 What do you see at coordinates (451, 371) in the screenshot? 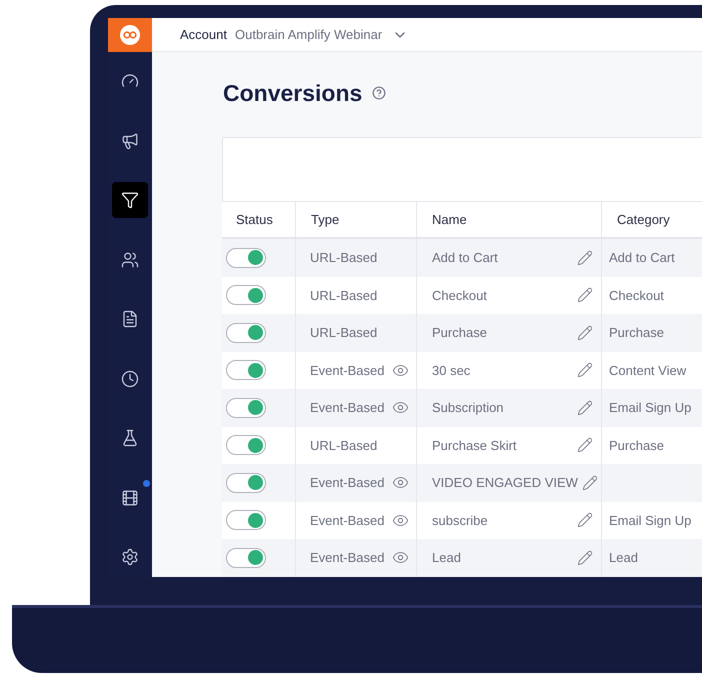
I see `table-cell-text: 30 sec` at bounding box center [451, 371].